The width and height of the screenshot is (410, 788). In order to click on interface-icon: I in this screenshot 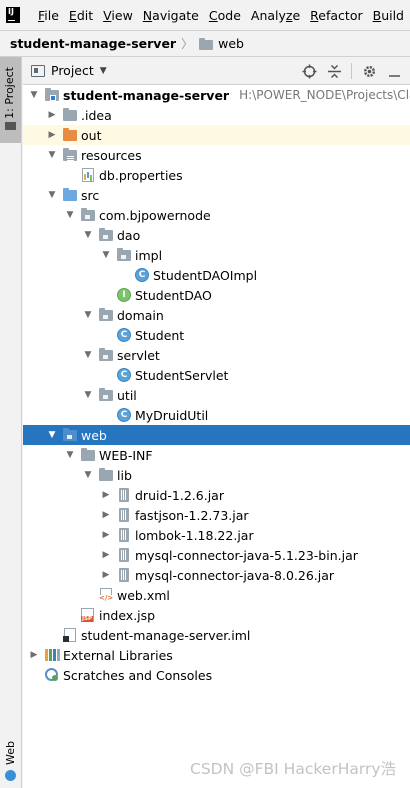, I will do `click(124, 295)`.